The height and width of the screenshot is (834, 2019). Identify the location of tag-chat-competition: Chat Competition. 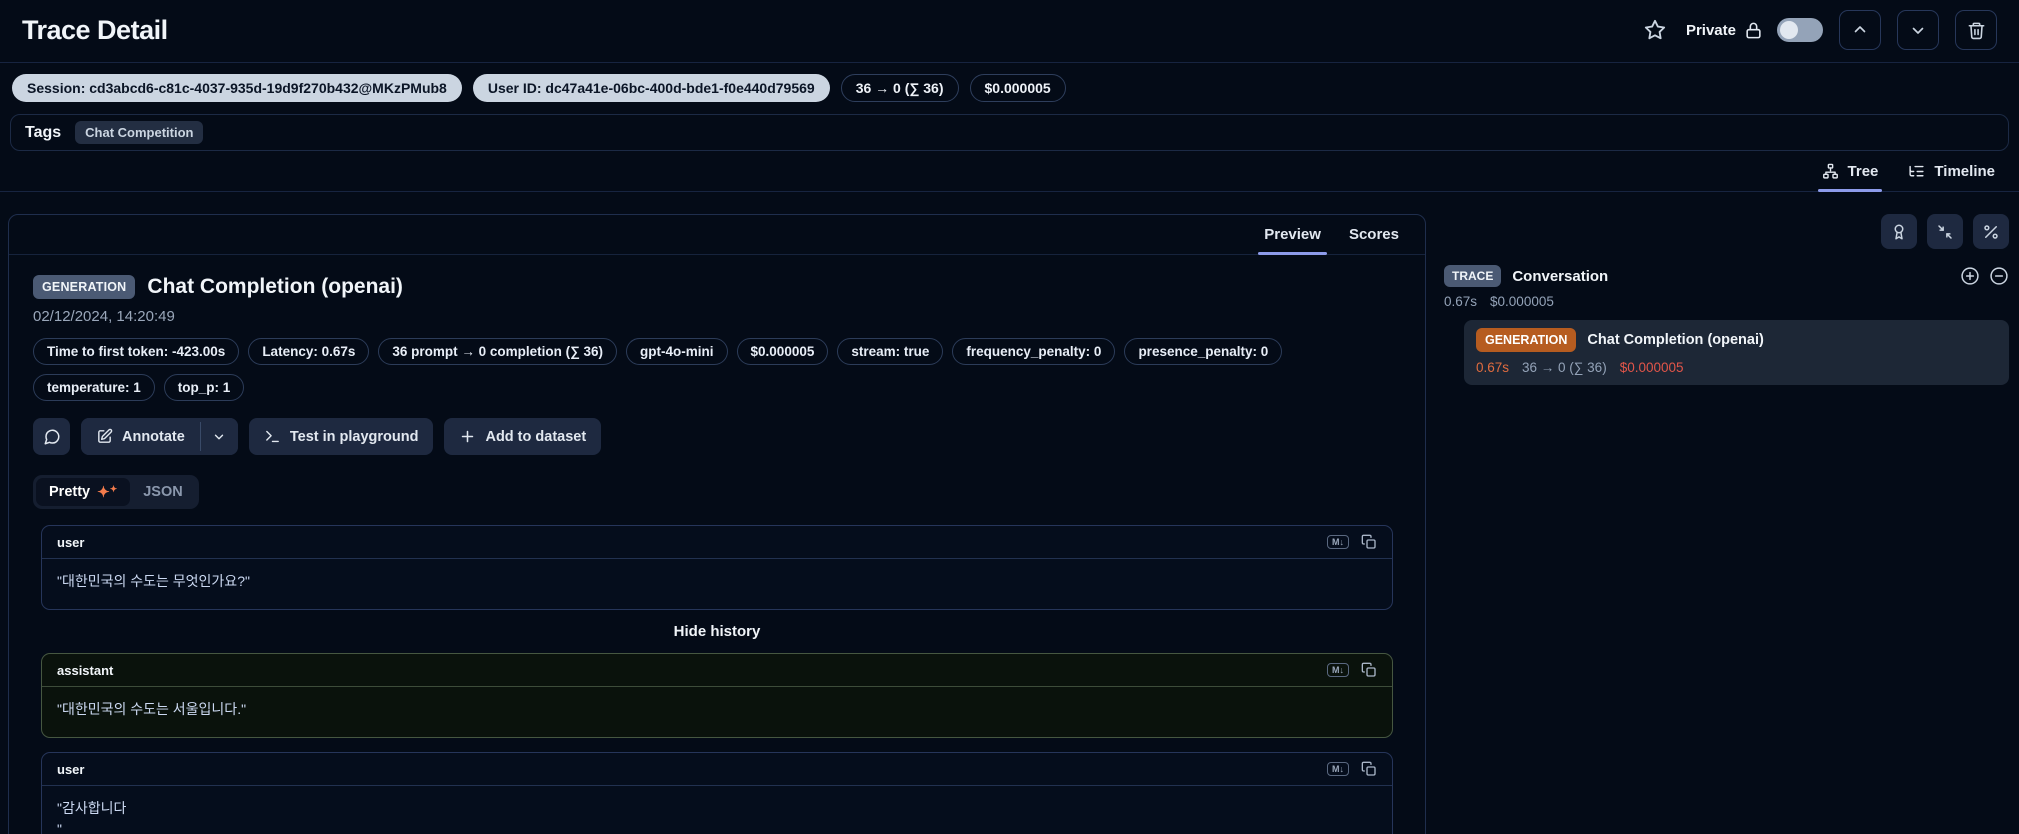
(139, 132).